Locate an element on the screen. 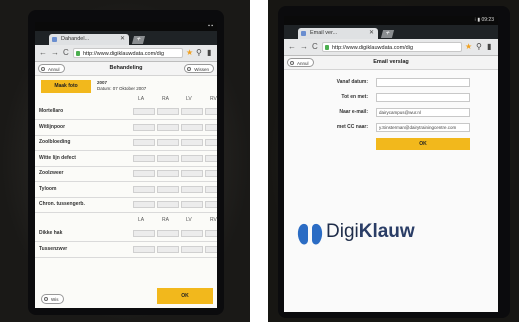 This screenshot has height=322, width=519. column-header: RV is located at coordinates (213, 220).